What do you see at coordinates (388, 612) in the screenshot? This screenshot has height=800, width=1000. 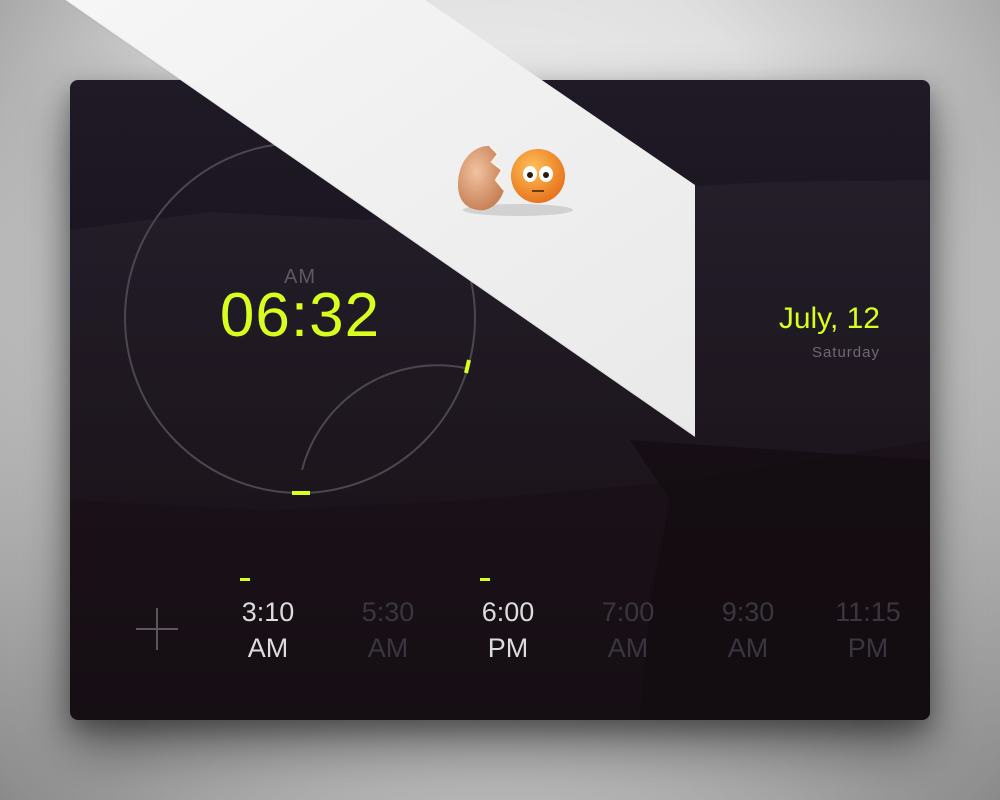 I see `alarm-time: 5:30` at bounding box center [388, 612].